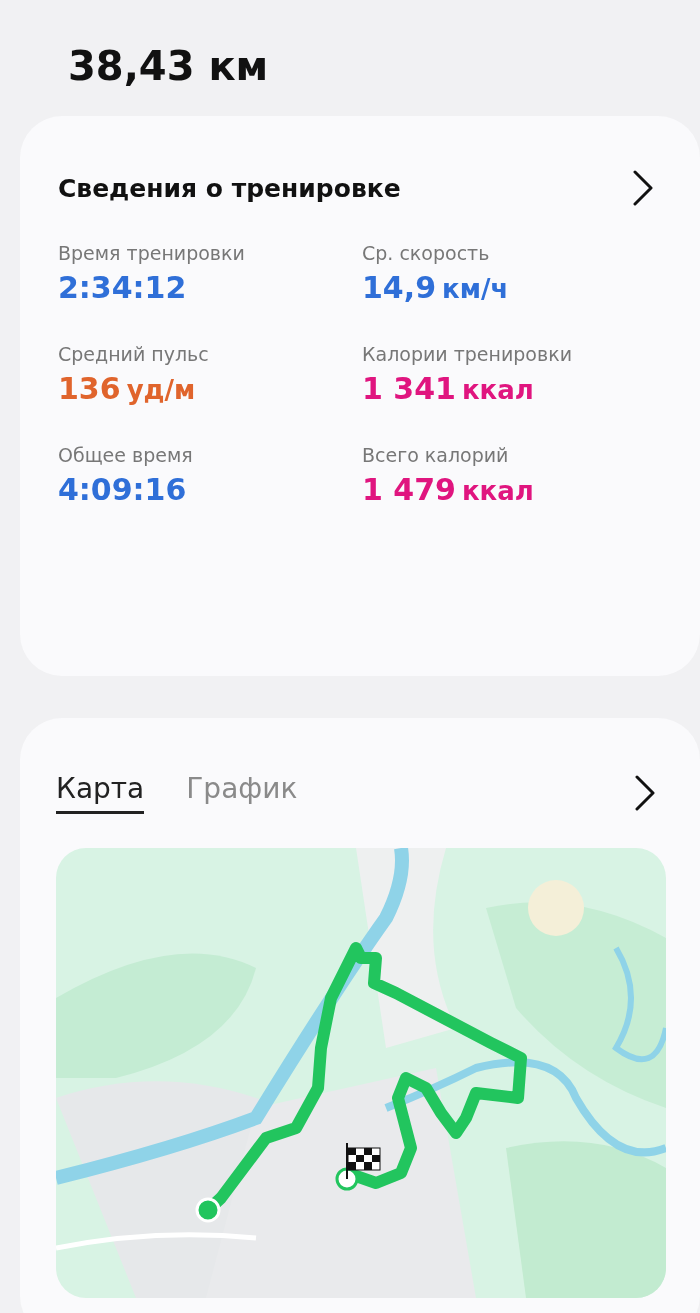 Image resolution: width=700 pixels, height=1313 pixels. Describe the element at coordinates (436, 455) in the screenshot. I see `stat-label: Всего калорий` at that location.